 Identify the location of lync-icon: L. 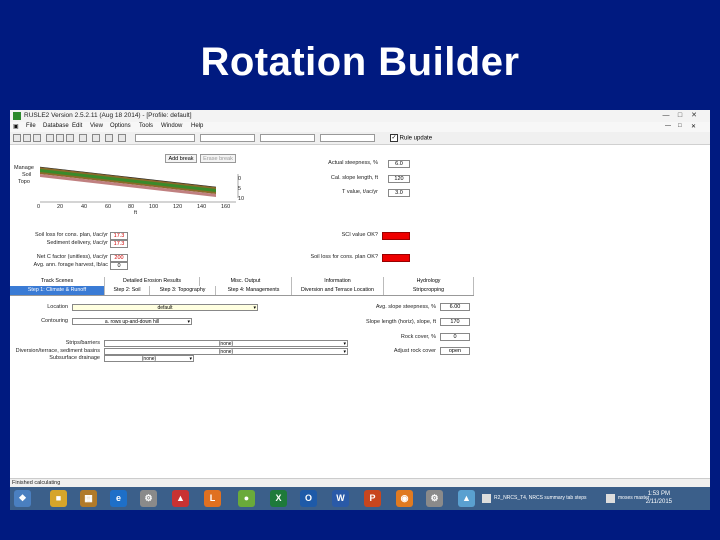
(212, 498).